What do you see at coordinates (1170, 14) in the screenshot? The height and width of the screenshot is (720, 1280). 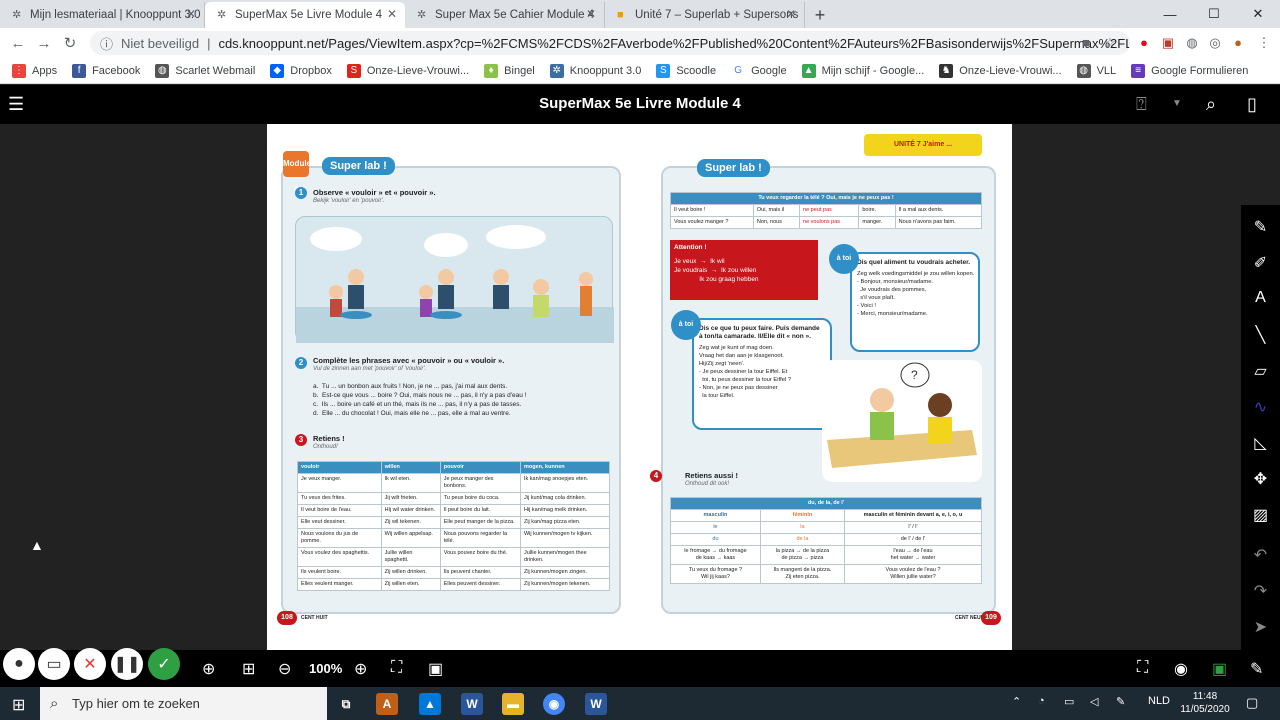 I see `minimize-button: —` at bounding box center [1170, 14].